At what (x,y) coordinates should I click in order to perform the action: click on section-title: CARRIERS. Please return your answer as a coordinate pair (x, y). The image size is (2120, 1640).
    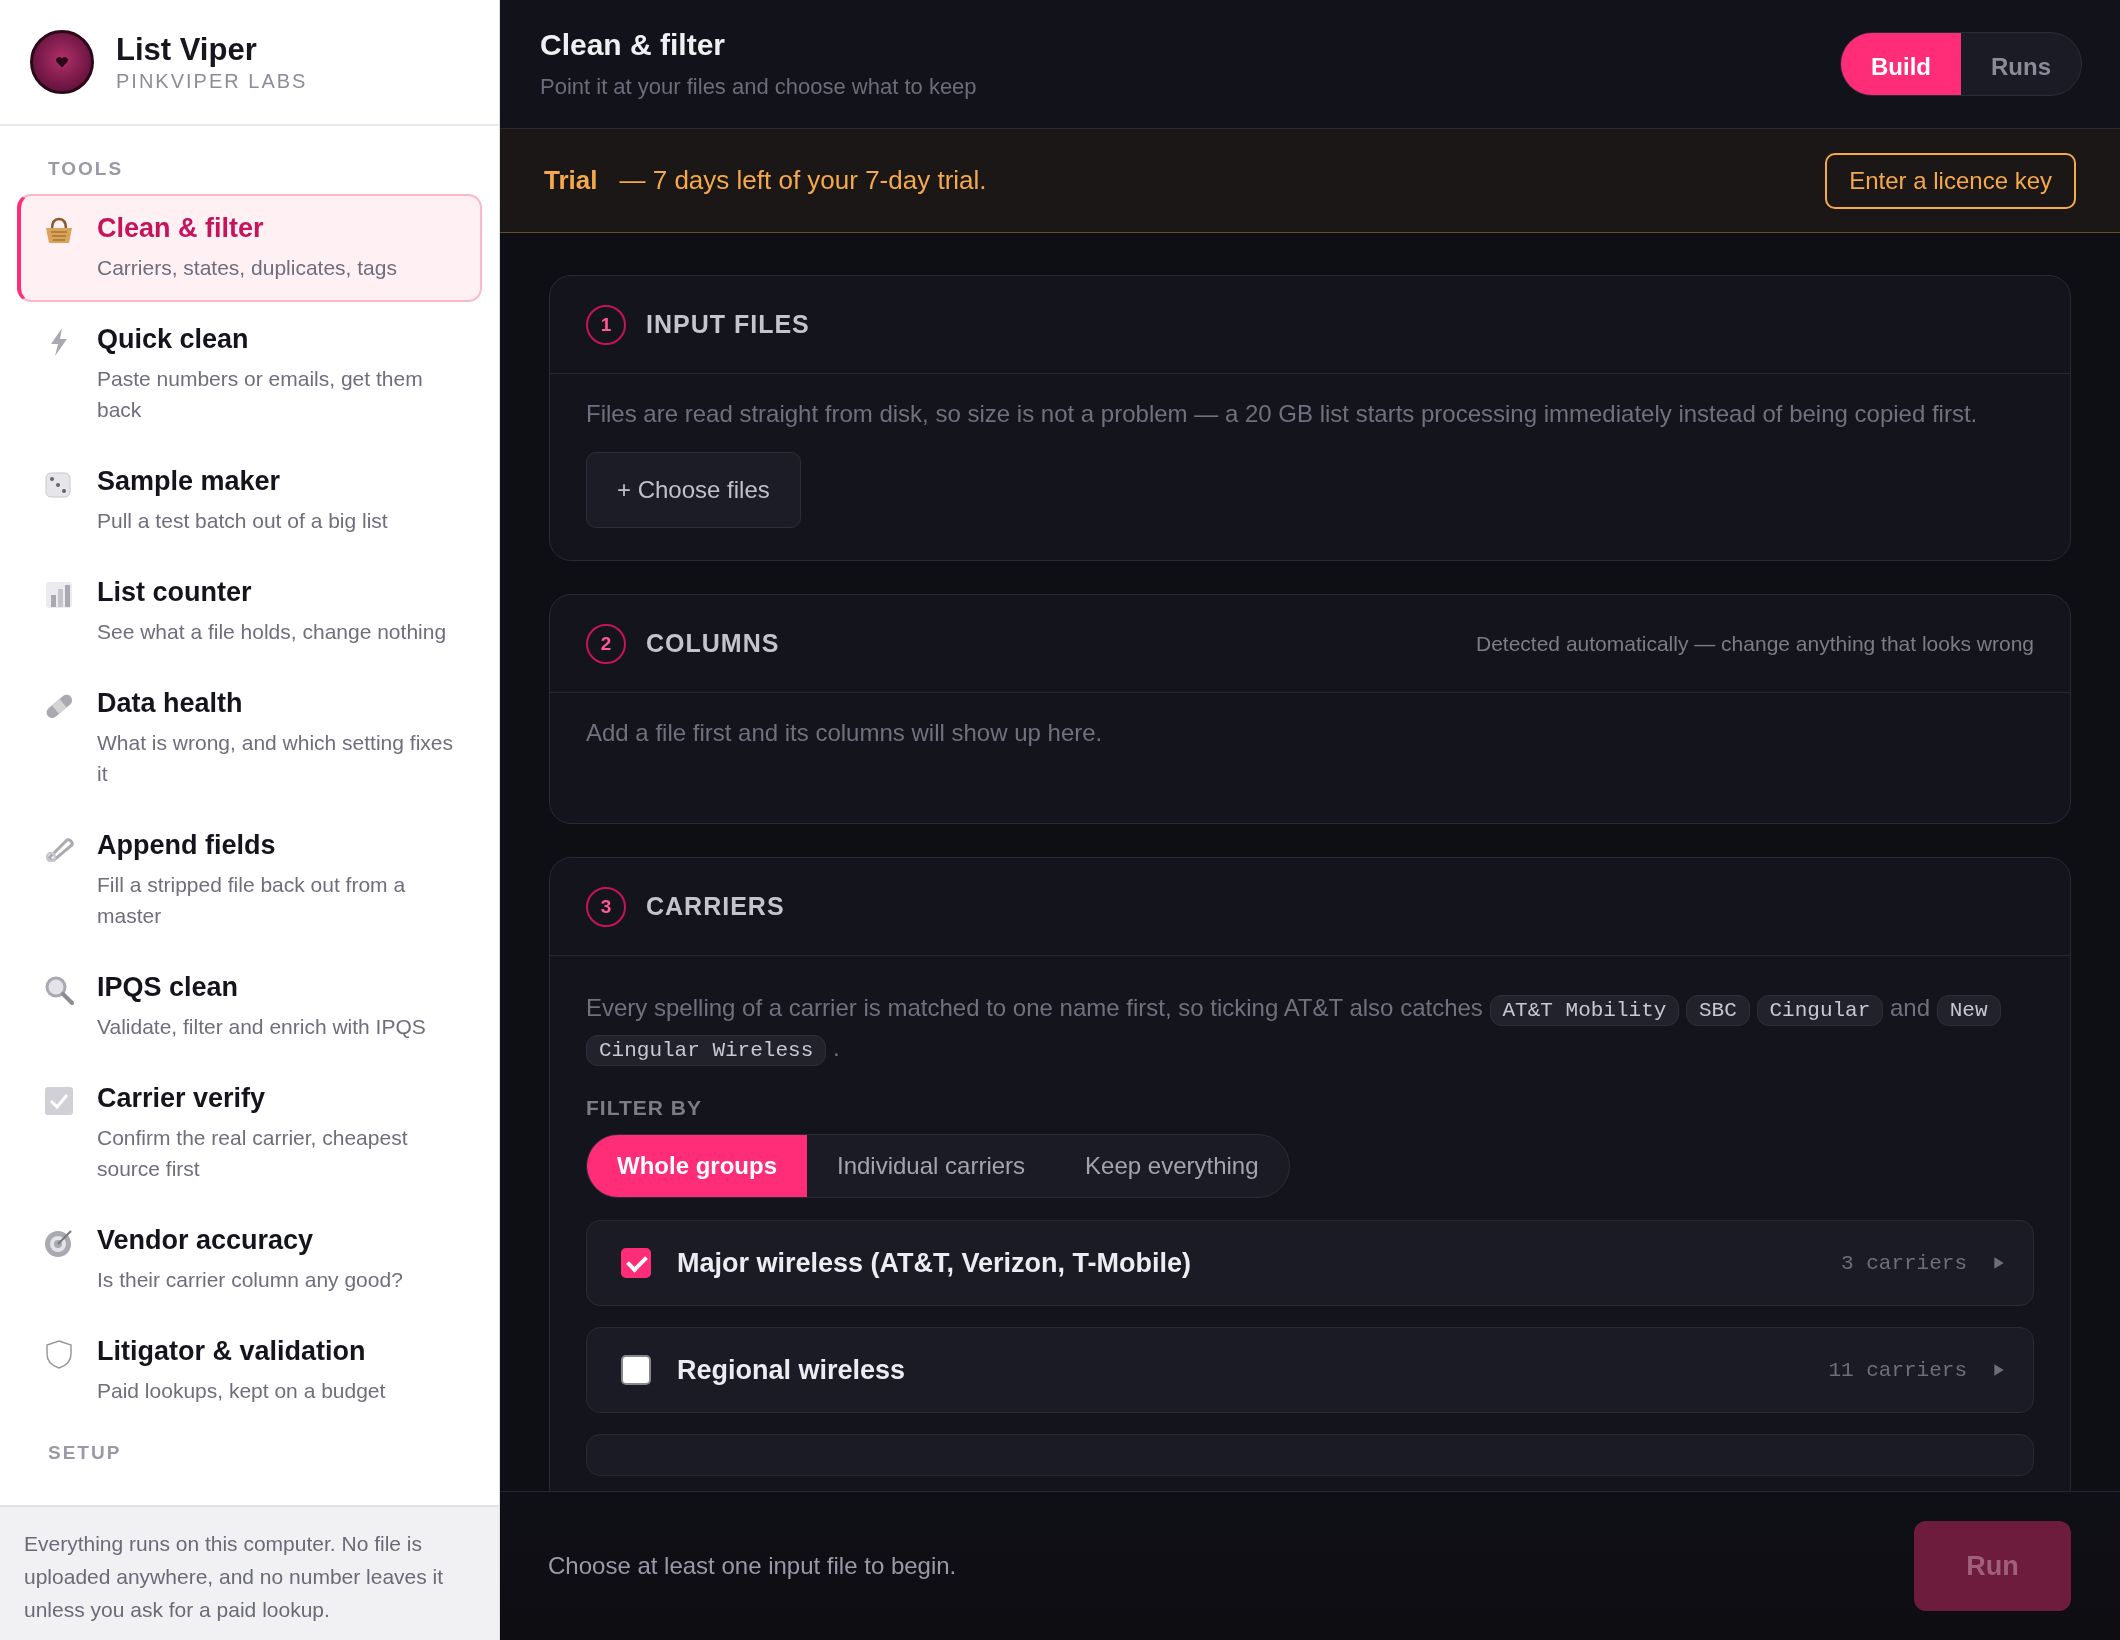
    Looking at the image, I should click on (715, 906).